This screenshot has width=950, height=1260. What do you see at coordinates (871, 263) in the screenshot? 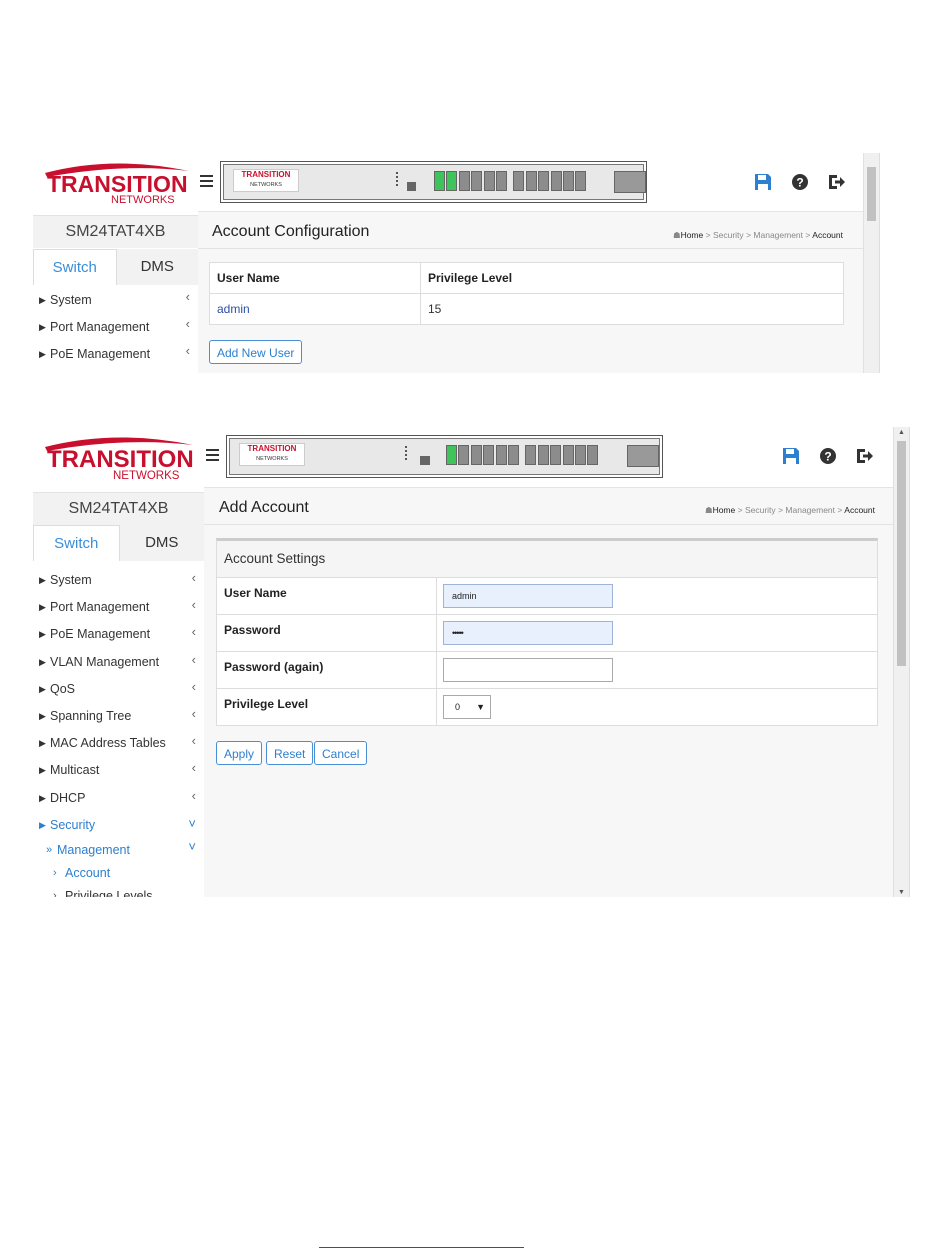
I see `scrollbar` at bounding box center [871, 263].